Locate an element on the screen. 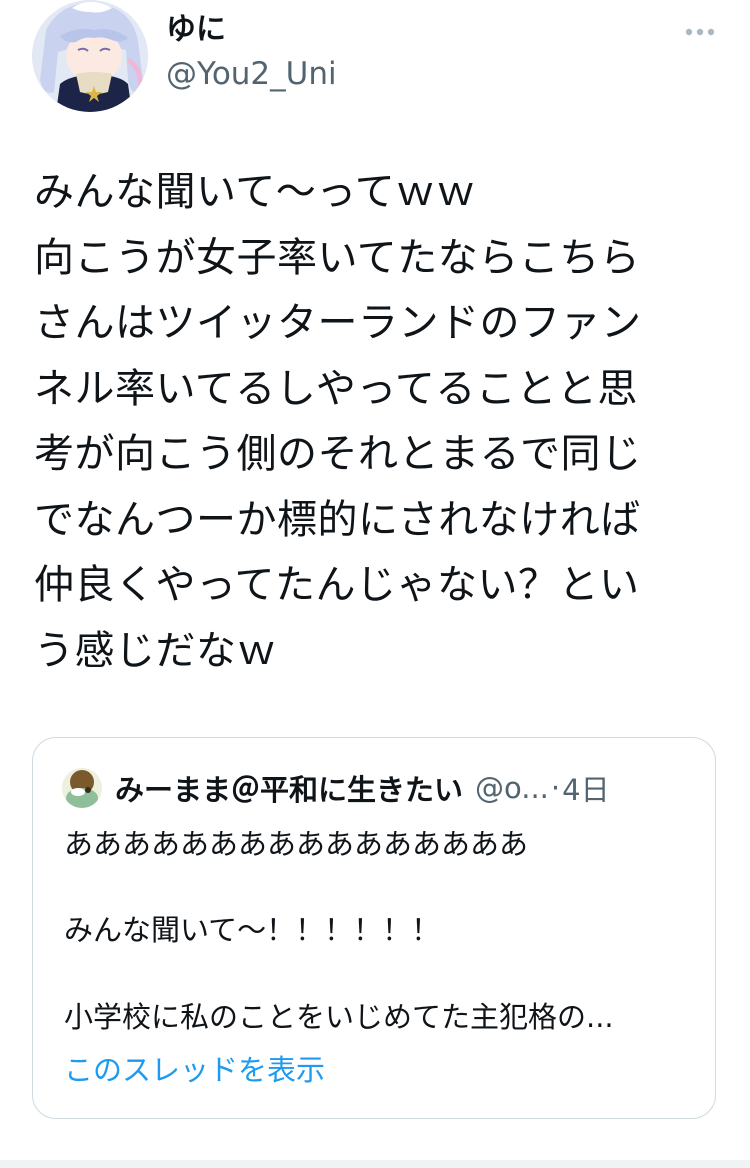 The image size is (750, 1168). quoted-author-avatar is located at coordinates (82, 788).